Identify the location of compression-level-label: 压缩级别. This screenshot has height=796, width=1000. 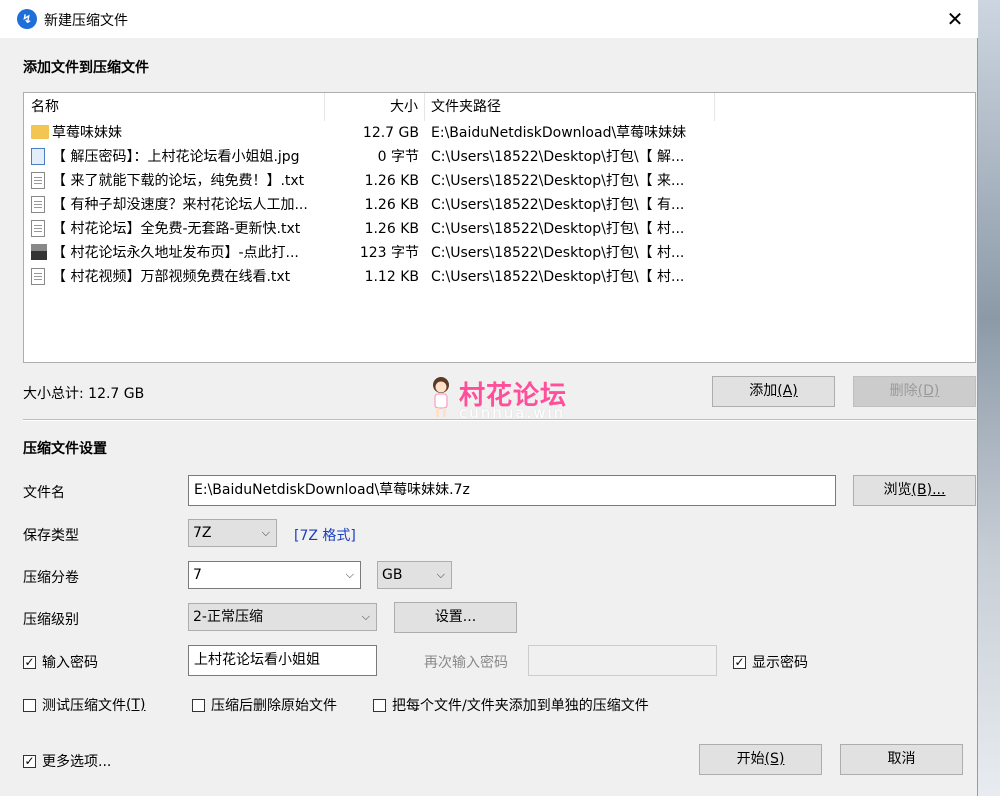
(51, 620).